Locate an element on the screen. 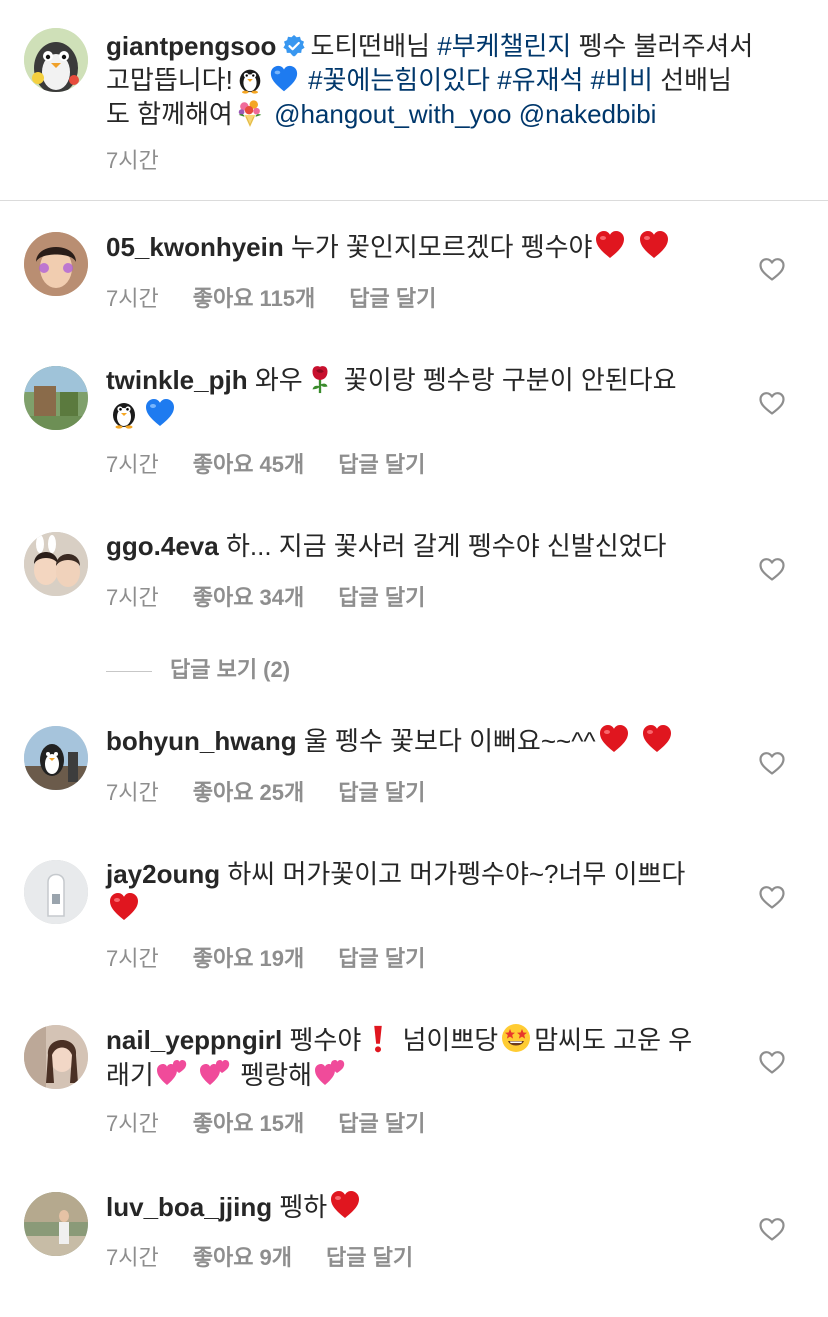 The height and width of the screenshot is (1317, 828). likes-count: 좋아요 115개 is located at coordinates (254, 297).